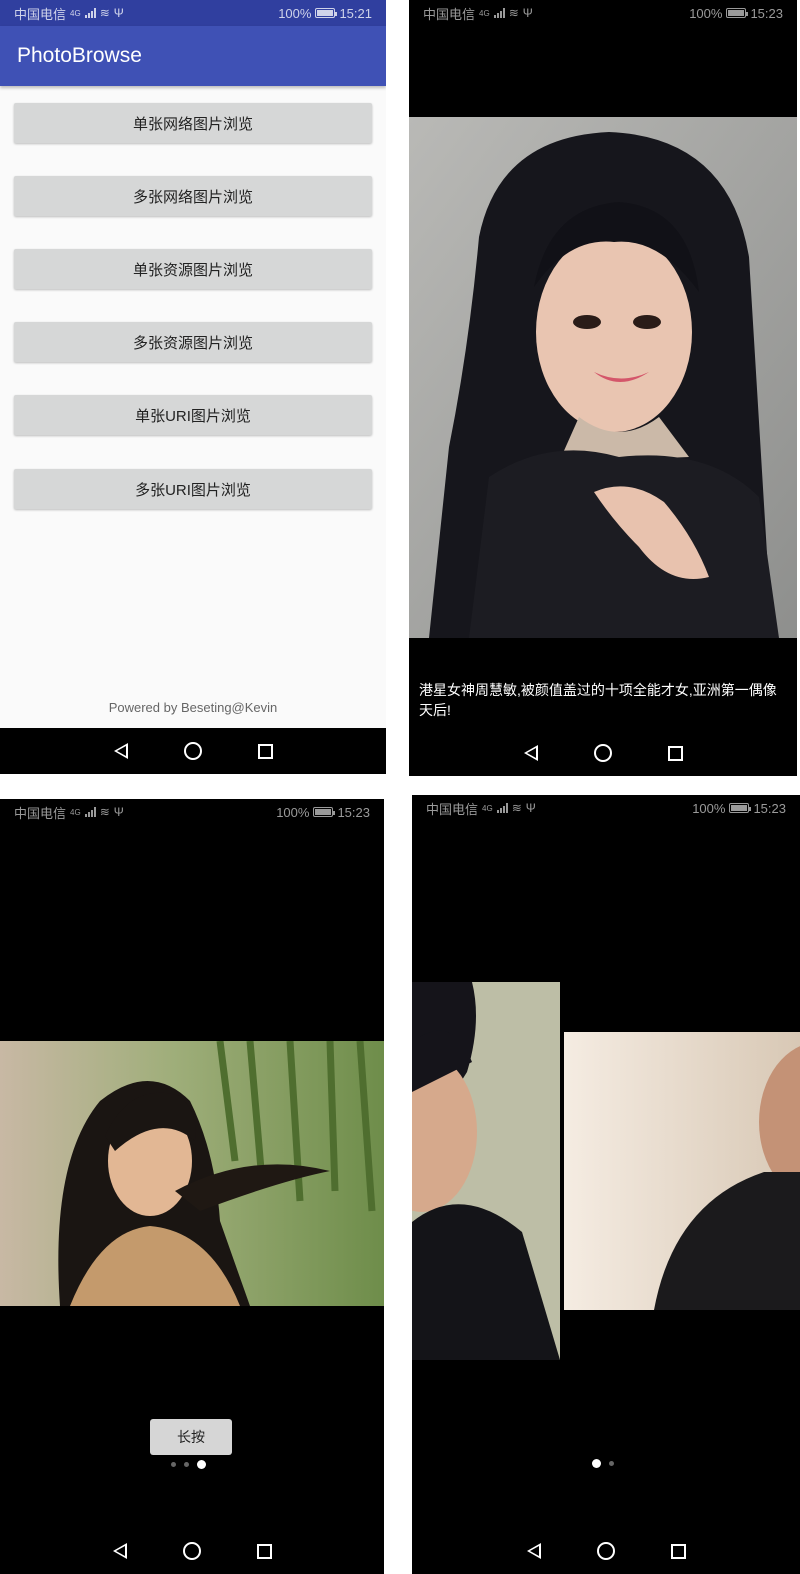  What do you see at coordinates (79, 55) in the screenshot?
I see `app-title: PhotoBrowse` at bounding box center [79, 55].